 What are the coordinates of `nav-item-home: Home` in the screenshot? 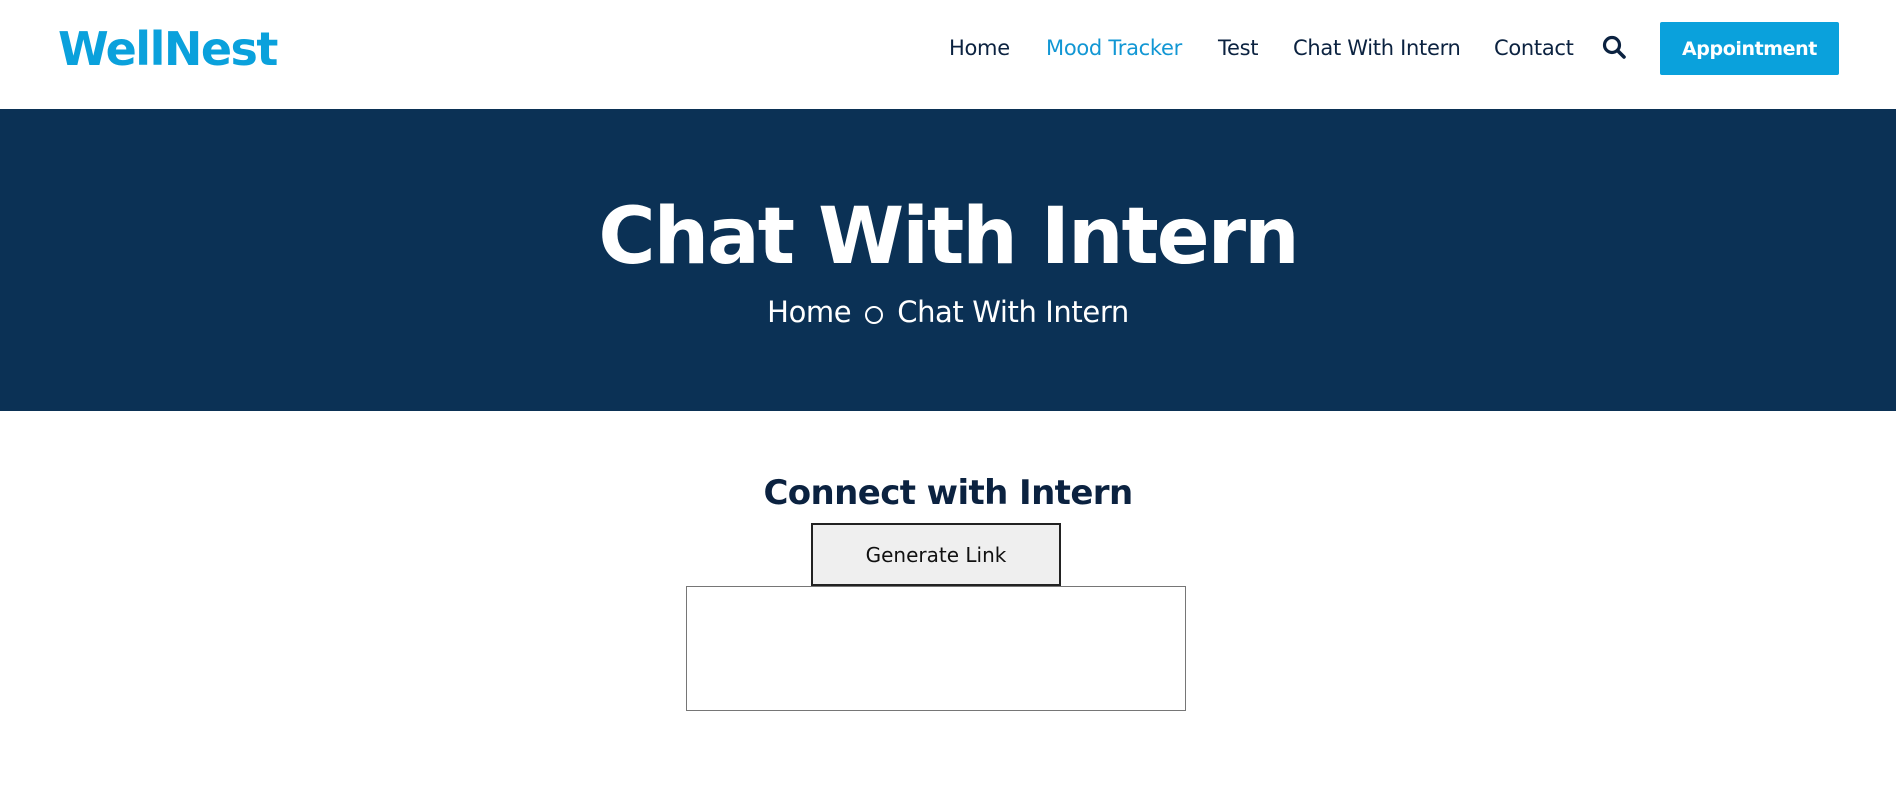 It's located at (979, 48).